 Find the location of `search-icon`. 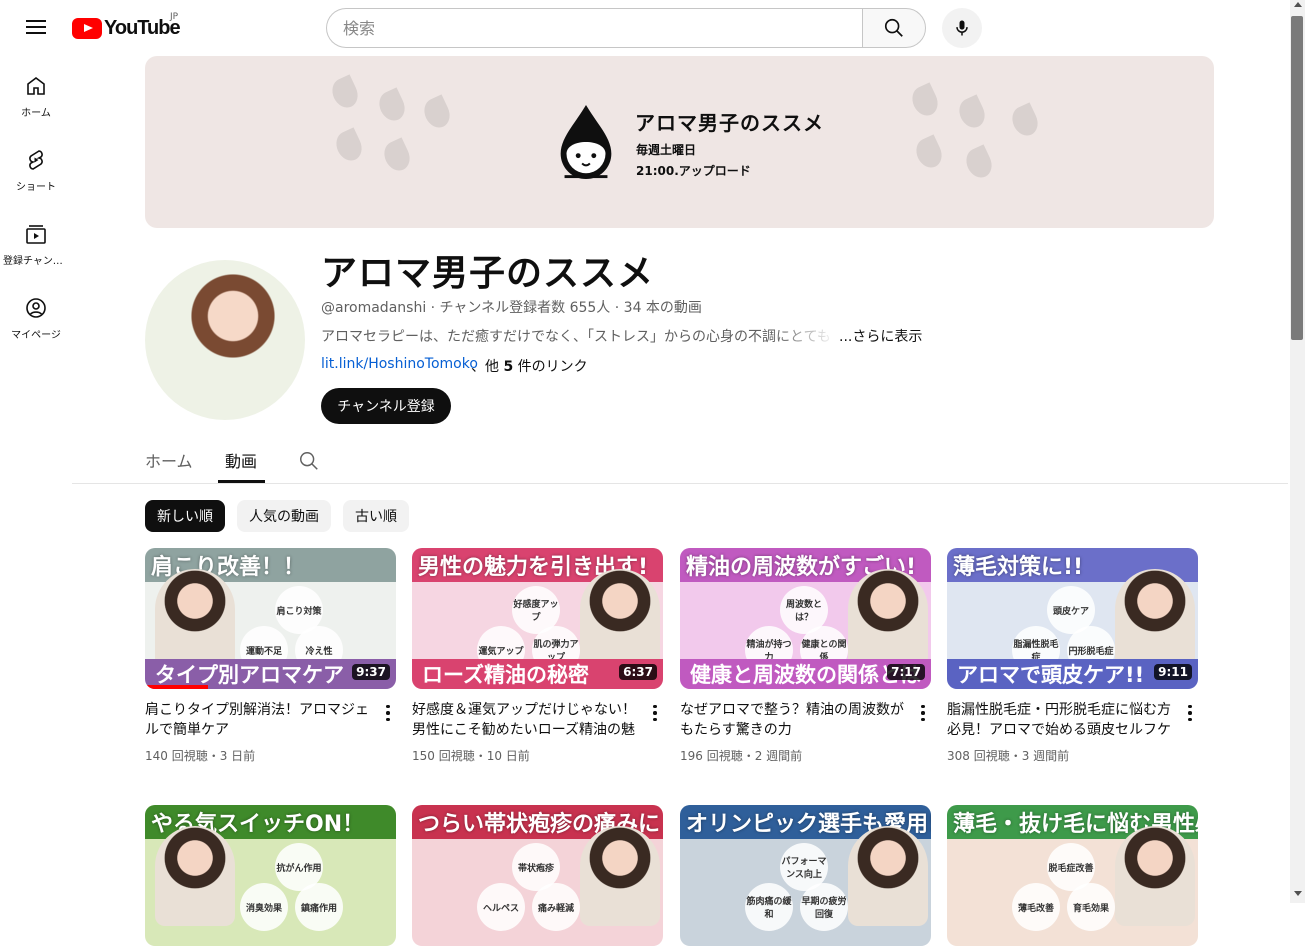

search-icon is located at coordinates (893, 27).